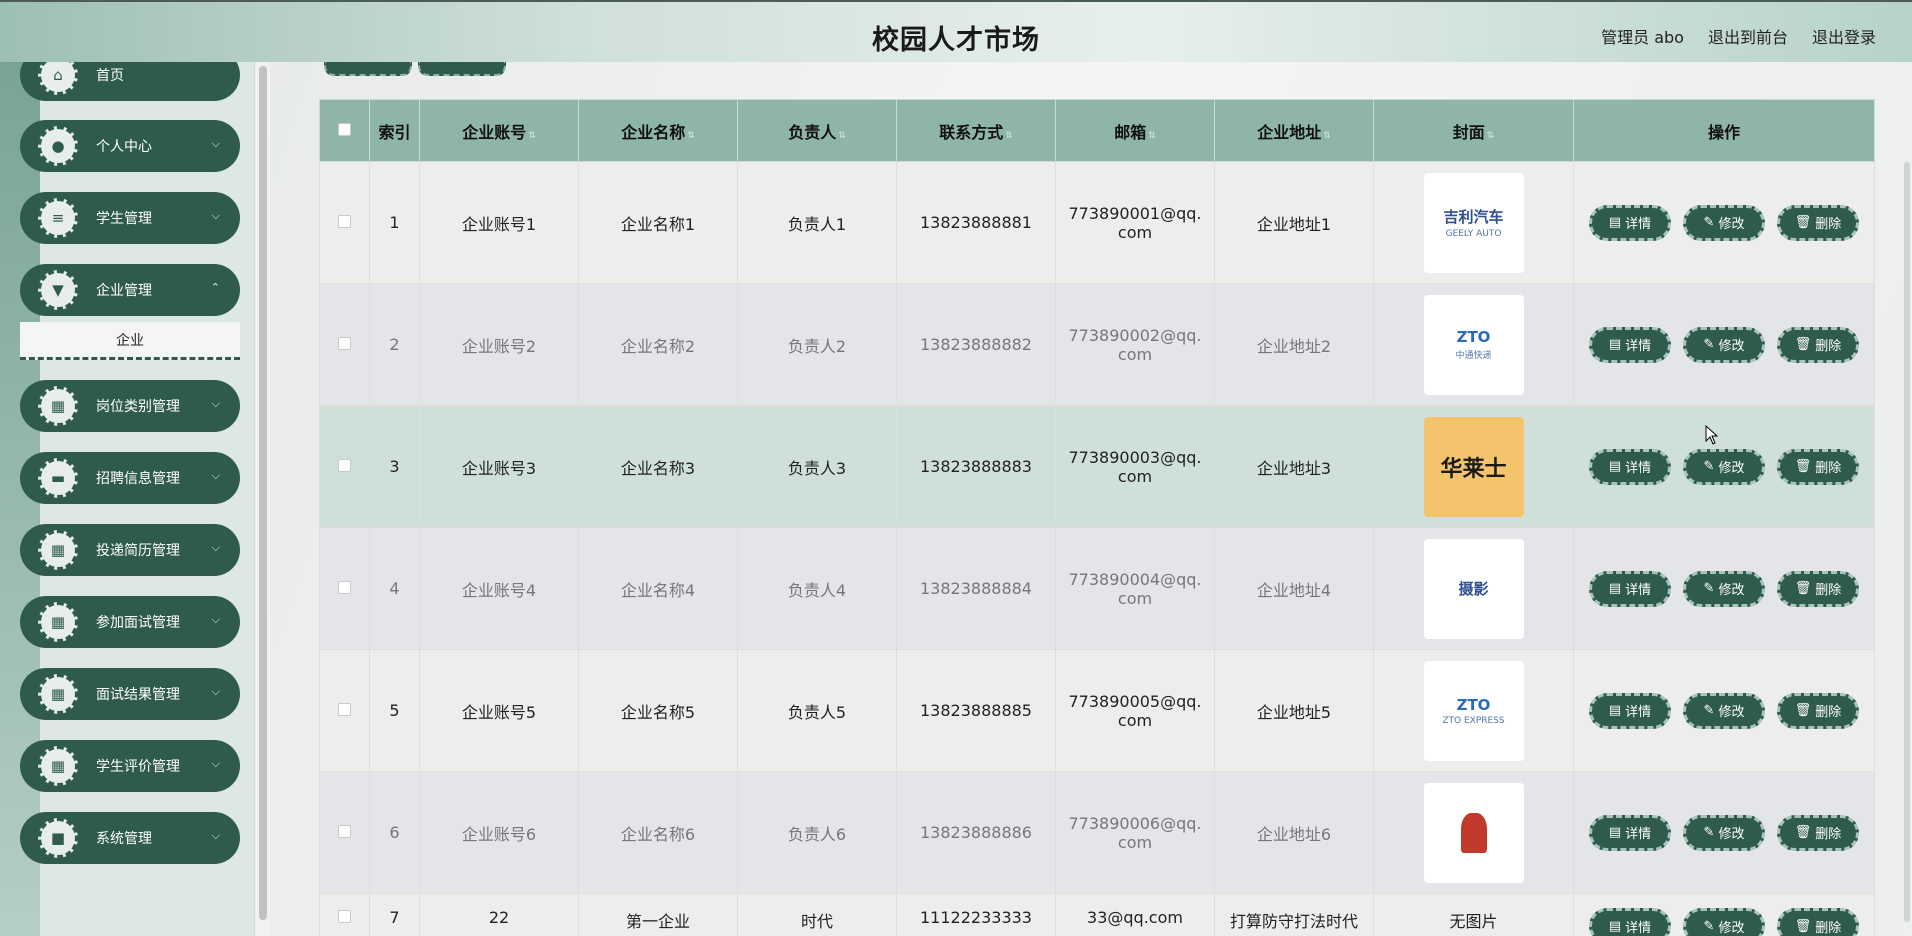 Image resolution: width=1912 pixels, height=936 pixels. I want to click on cell-cover, so click(1473, 832).